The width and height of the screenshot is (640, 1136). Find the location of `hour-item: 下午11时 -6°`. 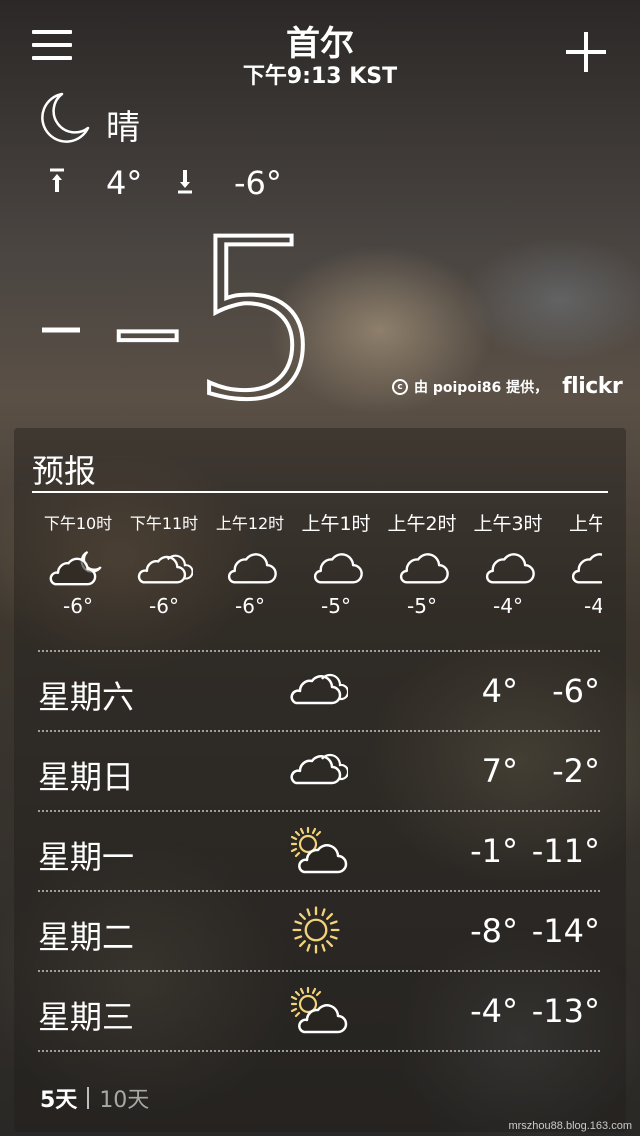

hour-item: 下午11时 -6° is located at coordinates (164, 566).